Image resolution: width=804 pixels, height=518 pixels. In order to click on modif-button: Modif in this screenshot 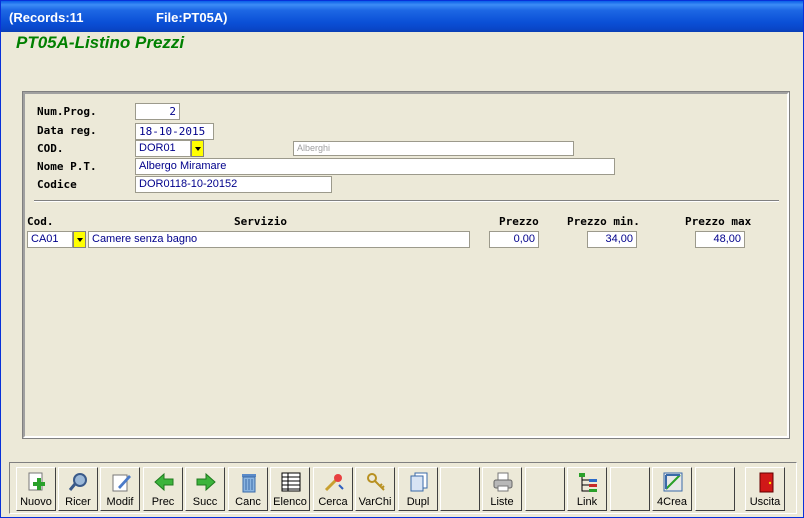, I will do `click(120, 489)`.